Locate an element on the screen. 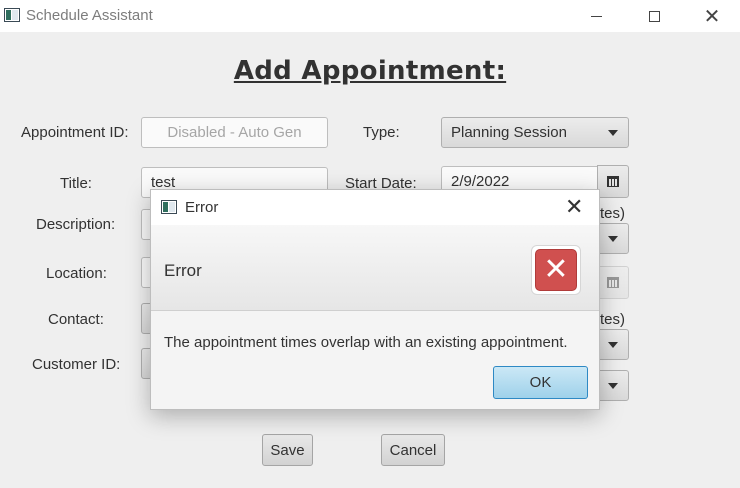  ok-button: OK is located at coordinates (540, 382).